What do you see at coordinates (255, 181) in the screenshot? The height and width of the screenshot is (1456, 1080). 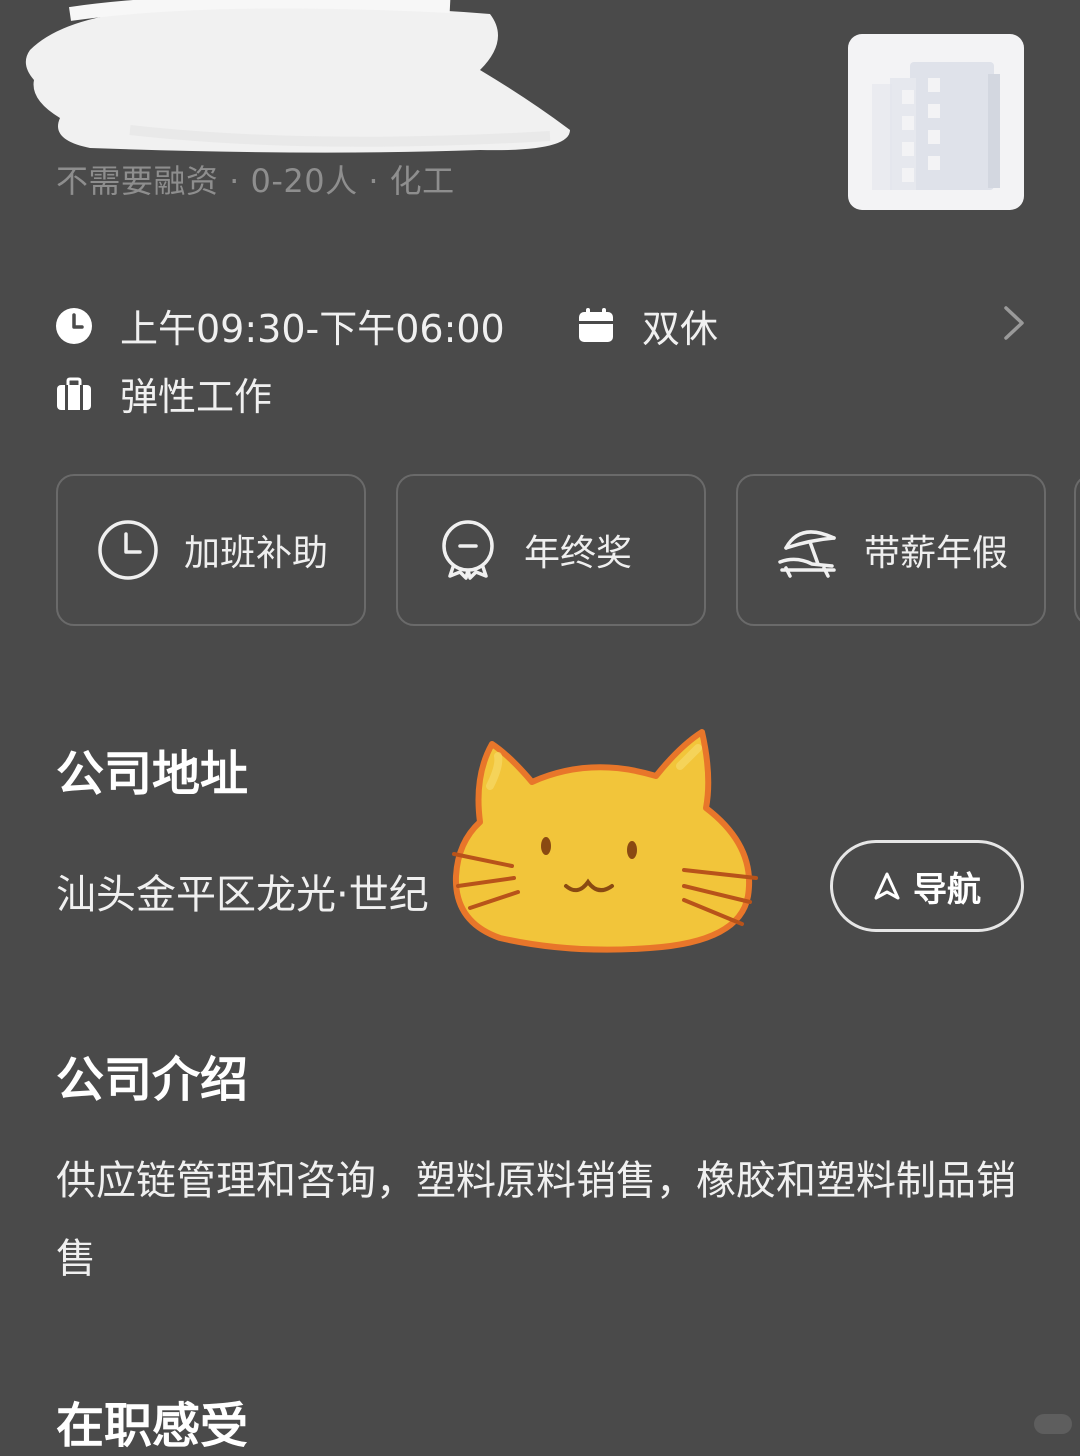 I see `company-meta: 不需要融资 · 0-20人 · 化工` at bounding box center [255, 181].